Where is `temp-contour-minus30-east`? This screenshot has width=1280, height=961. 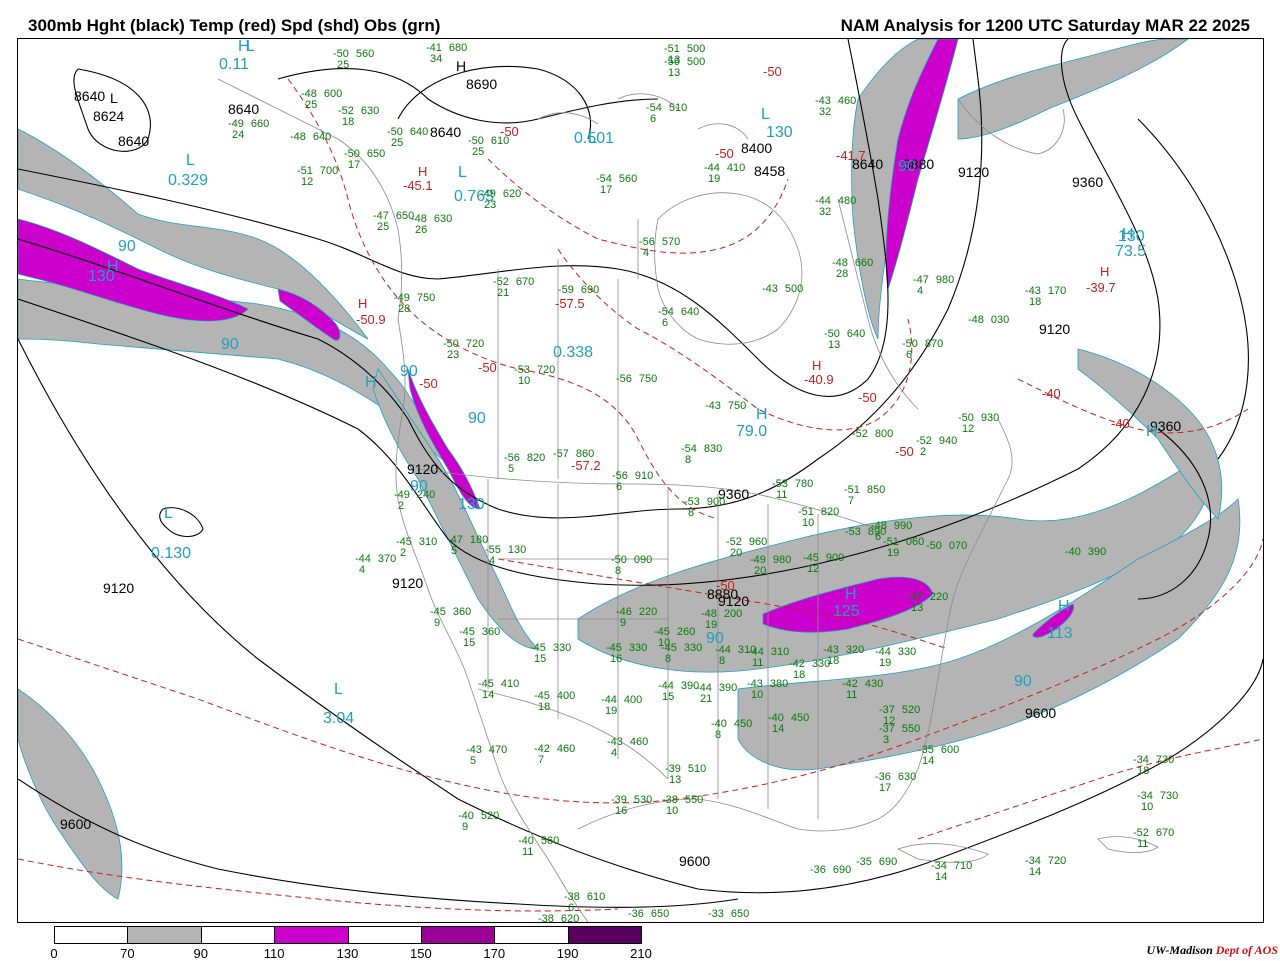 temp-contour-minus30-east is located at coordinates (1090, 789).